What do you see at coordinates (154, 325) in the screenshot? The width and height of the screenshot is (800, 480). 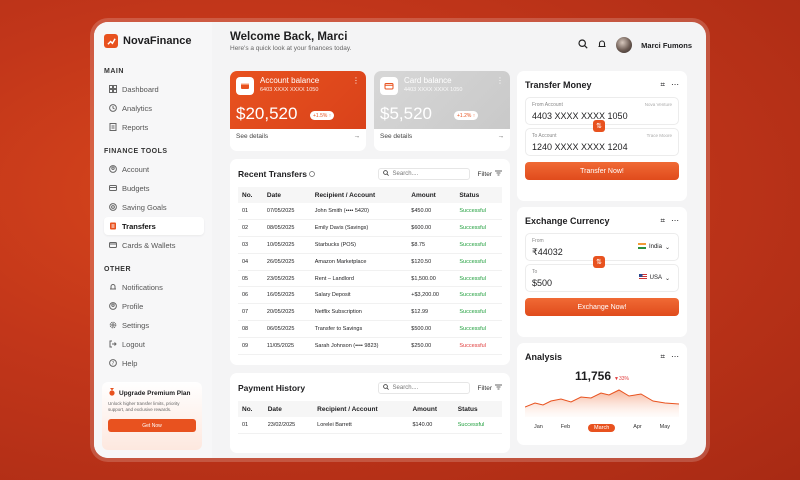 I see `sidebar-item-settings: Settings` at bounding box center [154, 325].